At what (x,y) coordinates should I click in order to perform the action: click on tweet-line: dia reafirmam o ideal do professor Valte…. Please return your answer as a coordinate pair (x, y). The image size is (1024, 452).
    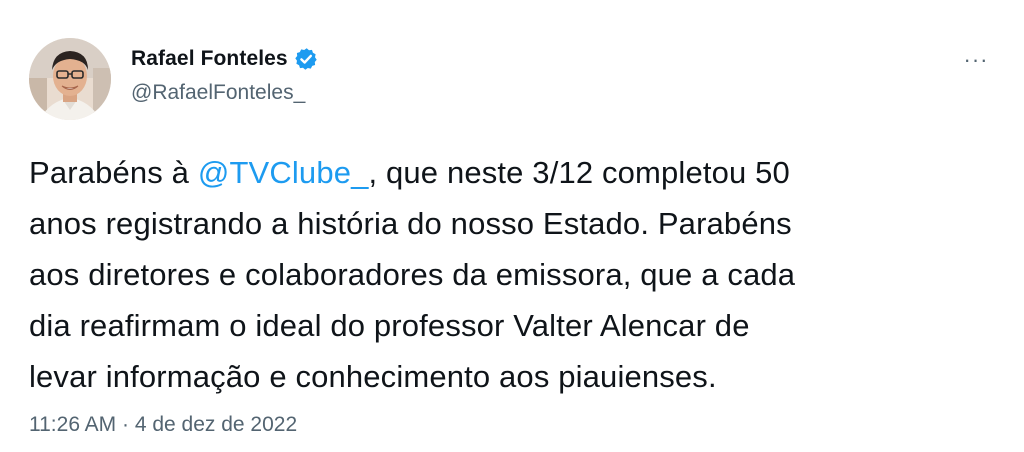
    Looking at the image, I should click on (389, 325).